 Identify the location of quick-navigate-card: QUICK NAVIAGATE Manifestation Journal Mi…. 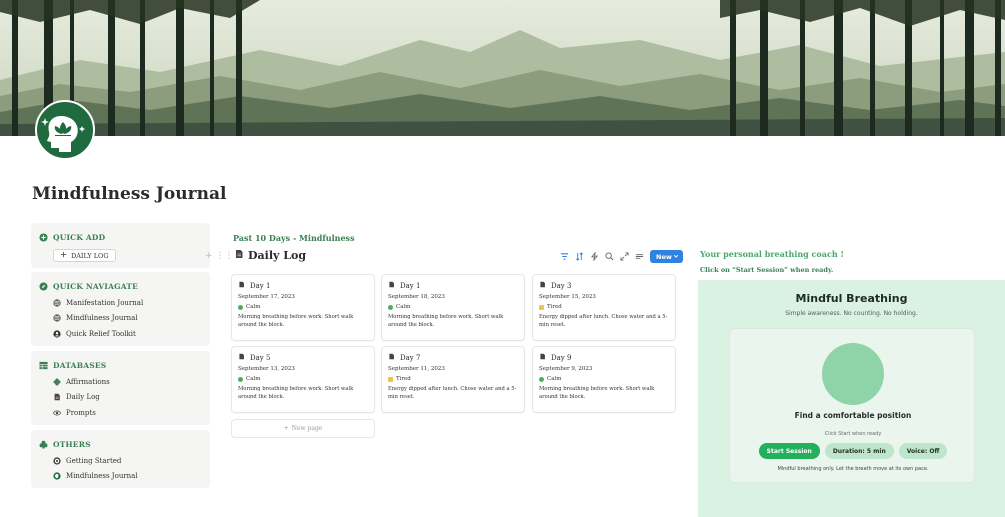
(120, 309).